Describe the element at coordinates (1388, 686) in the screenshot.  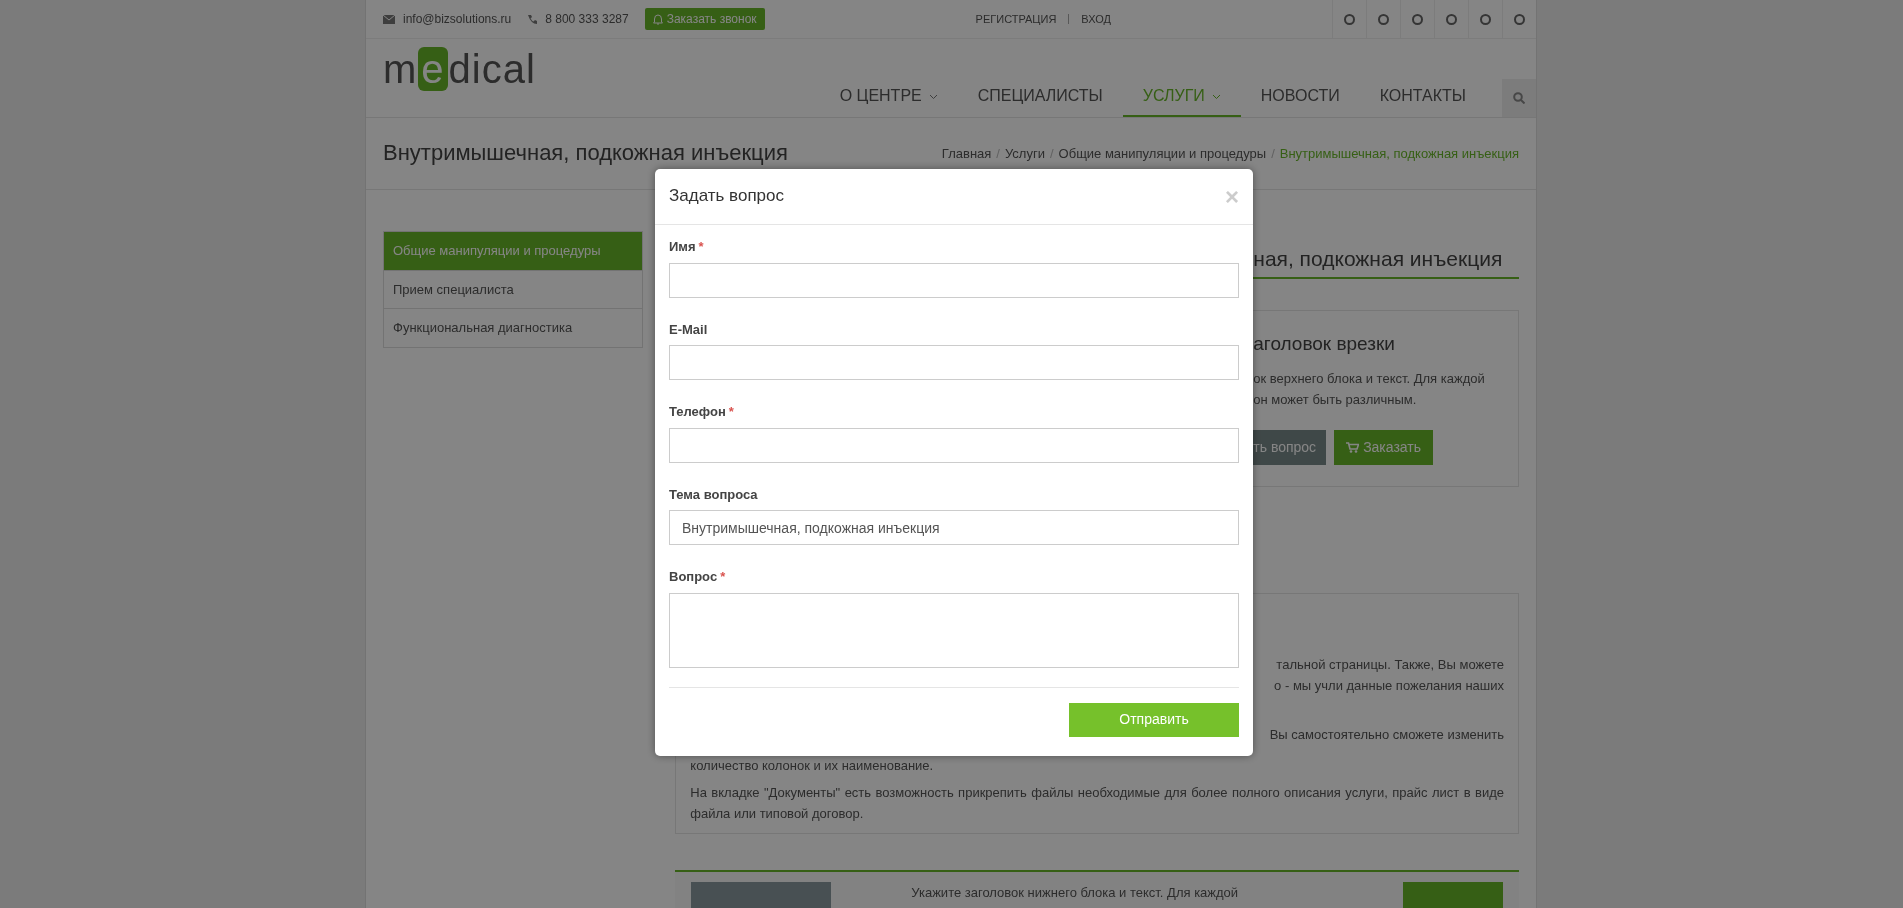
I see `description-text: о - мы учли данные пожелания наших` at that location.